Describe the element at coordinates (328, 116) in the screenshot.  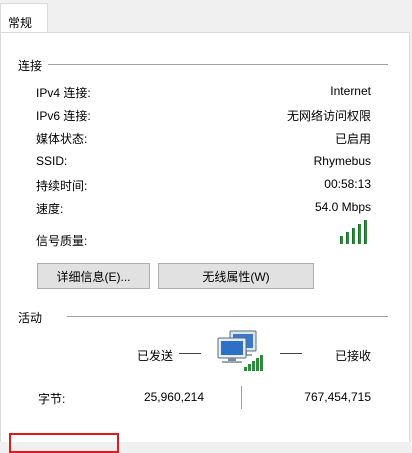
I see `ipv6-value: 无网络访问权限` at that location.